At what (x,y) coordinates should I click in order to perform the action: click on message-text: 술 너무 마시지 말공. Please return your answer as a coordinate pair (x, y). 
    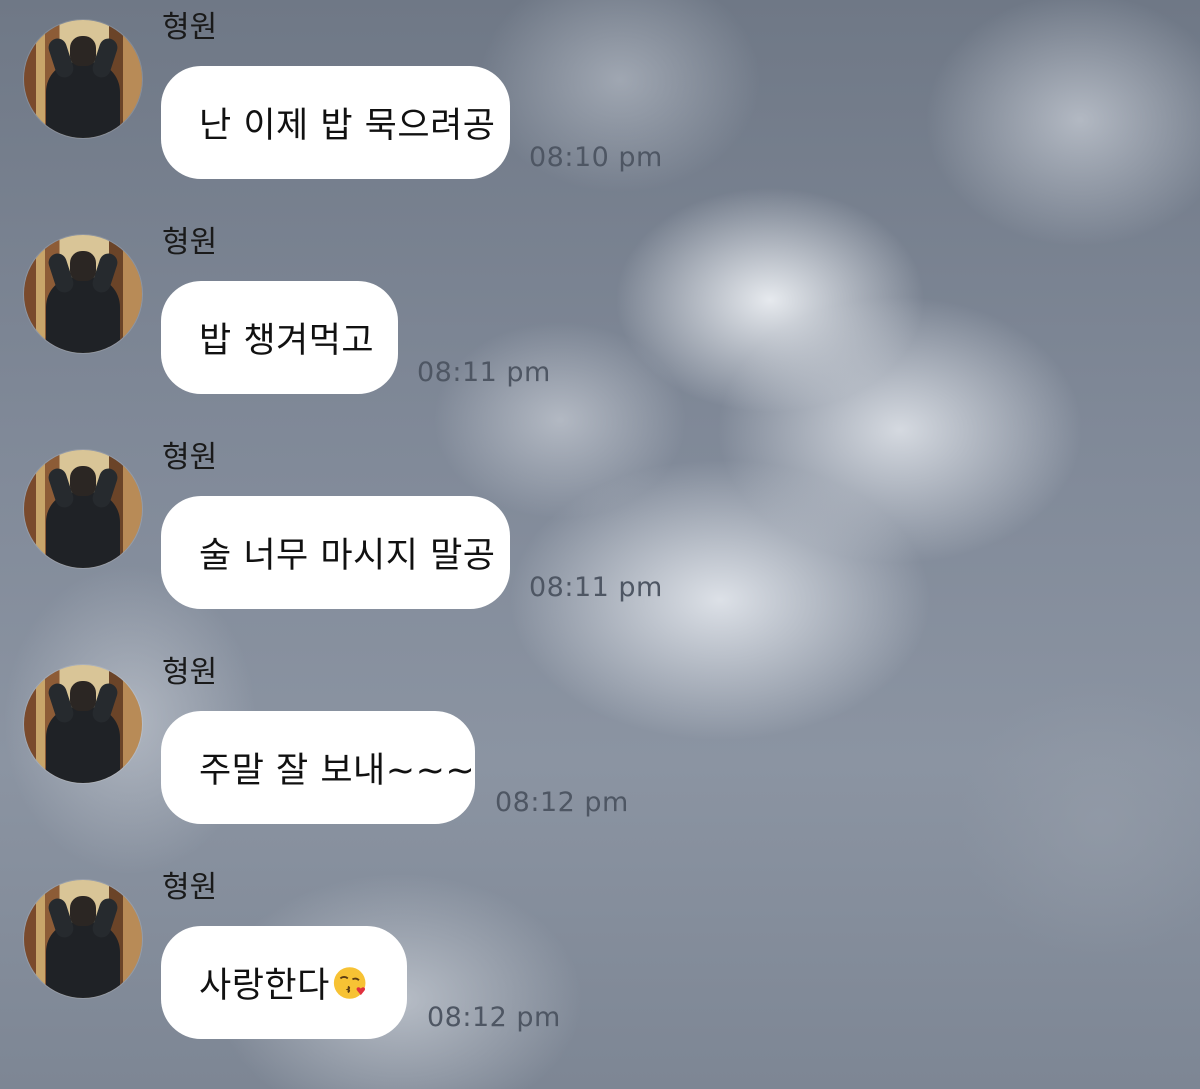
    Looking at the image, I should click on (347, 556).